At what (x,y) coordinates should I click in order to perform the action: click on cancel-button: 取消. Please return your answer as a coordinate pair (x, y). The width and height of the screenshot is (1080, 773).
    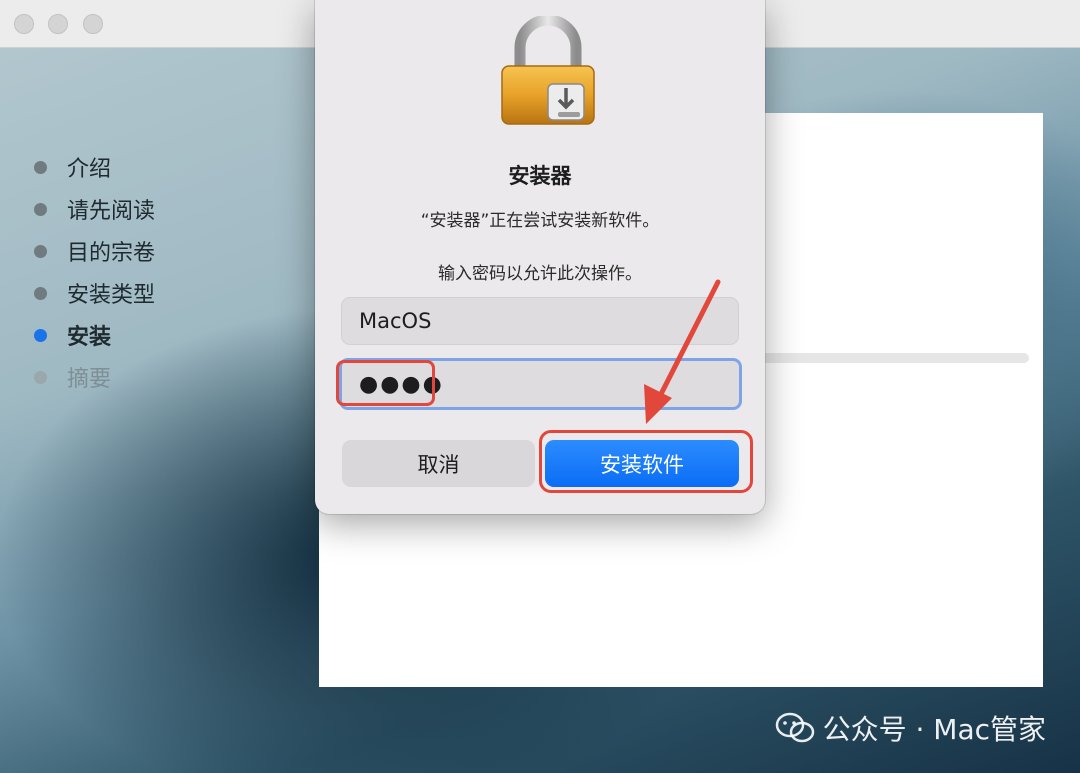
    Looking at the image, I should click on (438, 463).